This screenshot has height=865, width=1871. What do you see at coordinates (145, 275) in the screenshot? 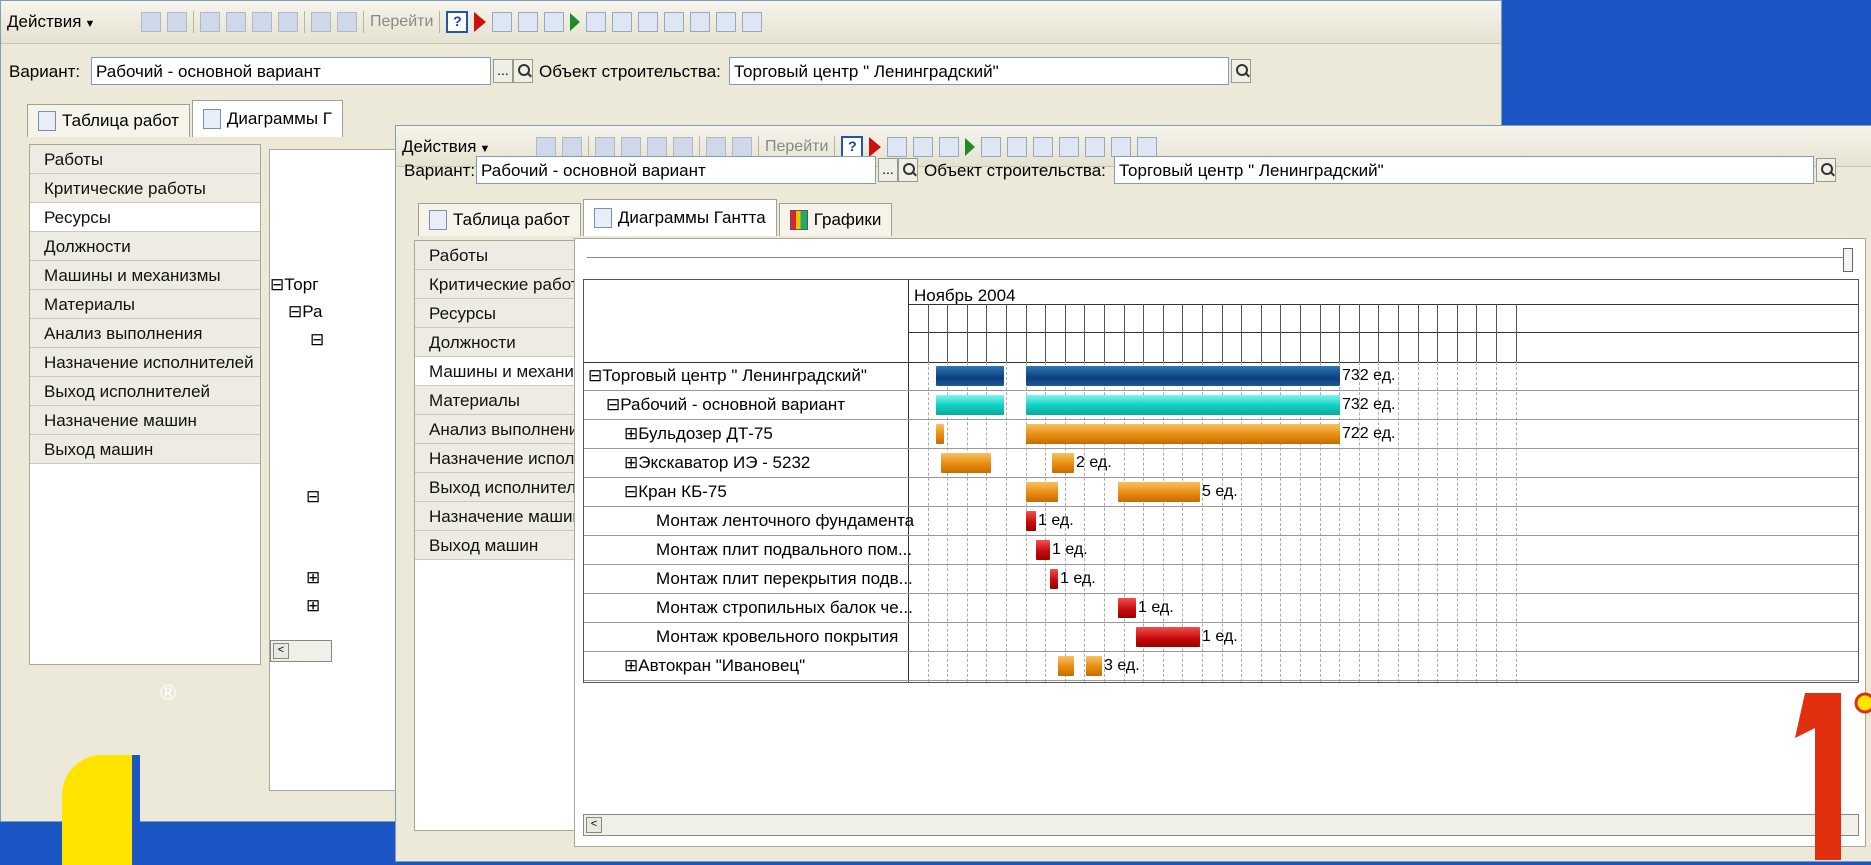
I see `nav-item-machines: Машины и механизмы` at bounding box center [145, 275].